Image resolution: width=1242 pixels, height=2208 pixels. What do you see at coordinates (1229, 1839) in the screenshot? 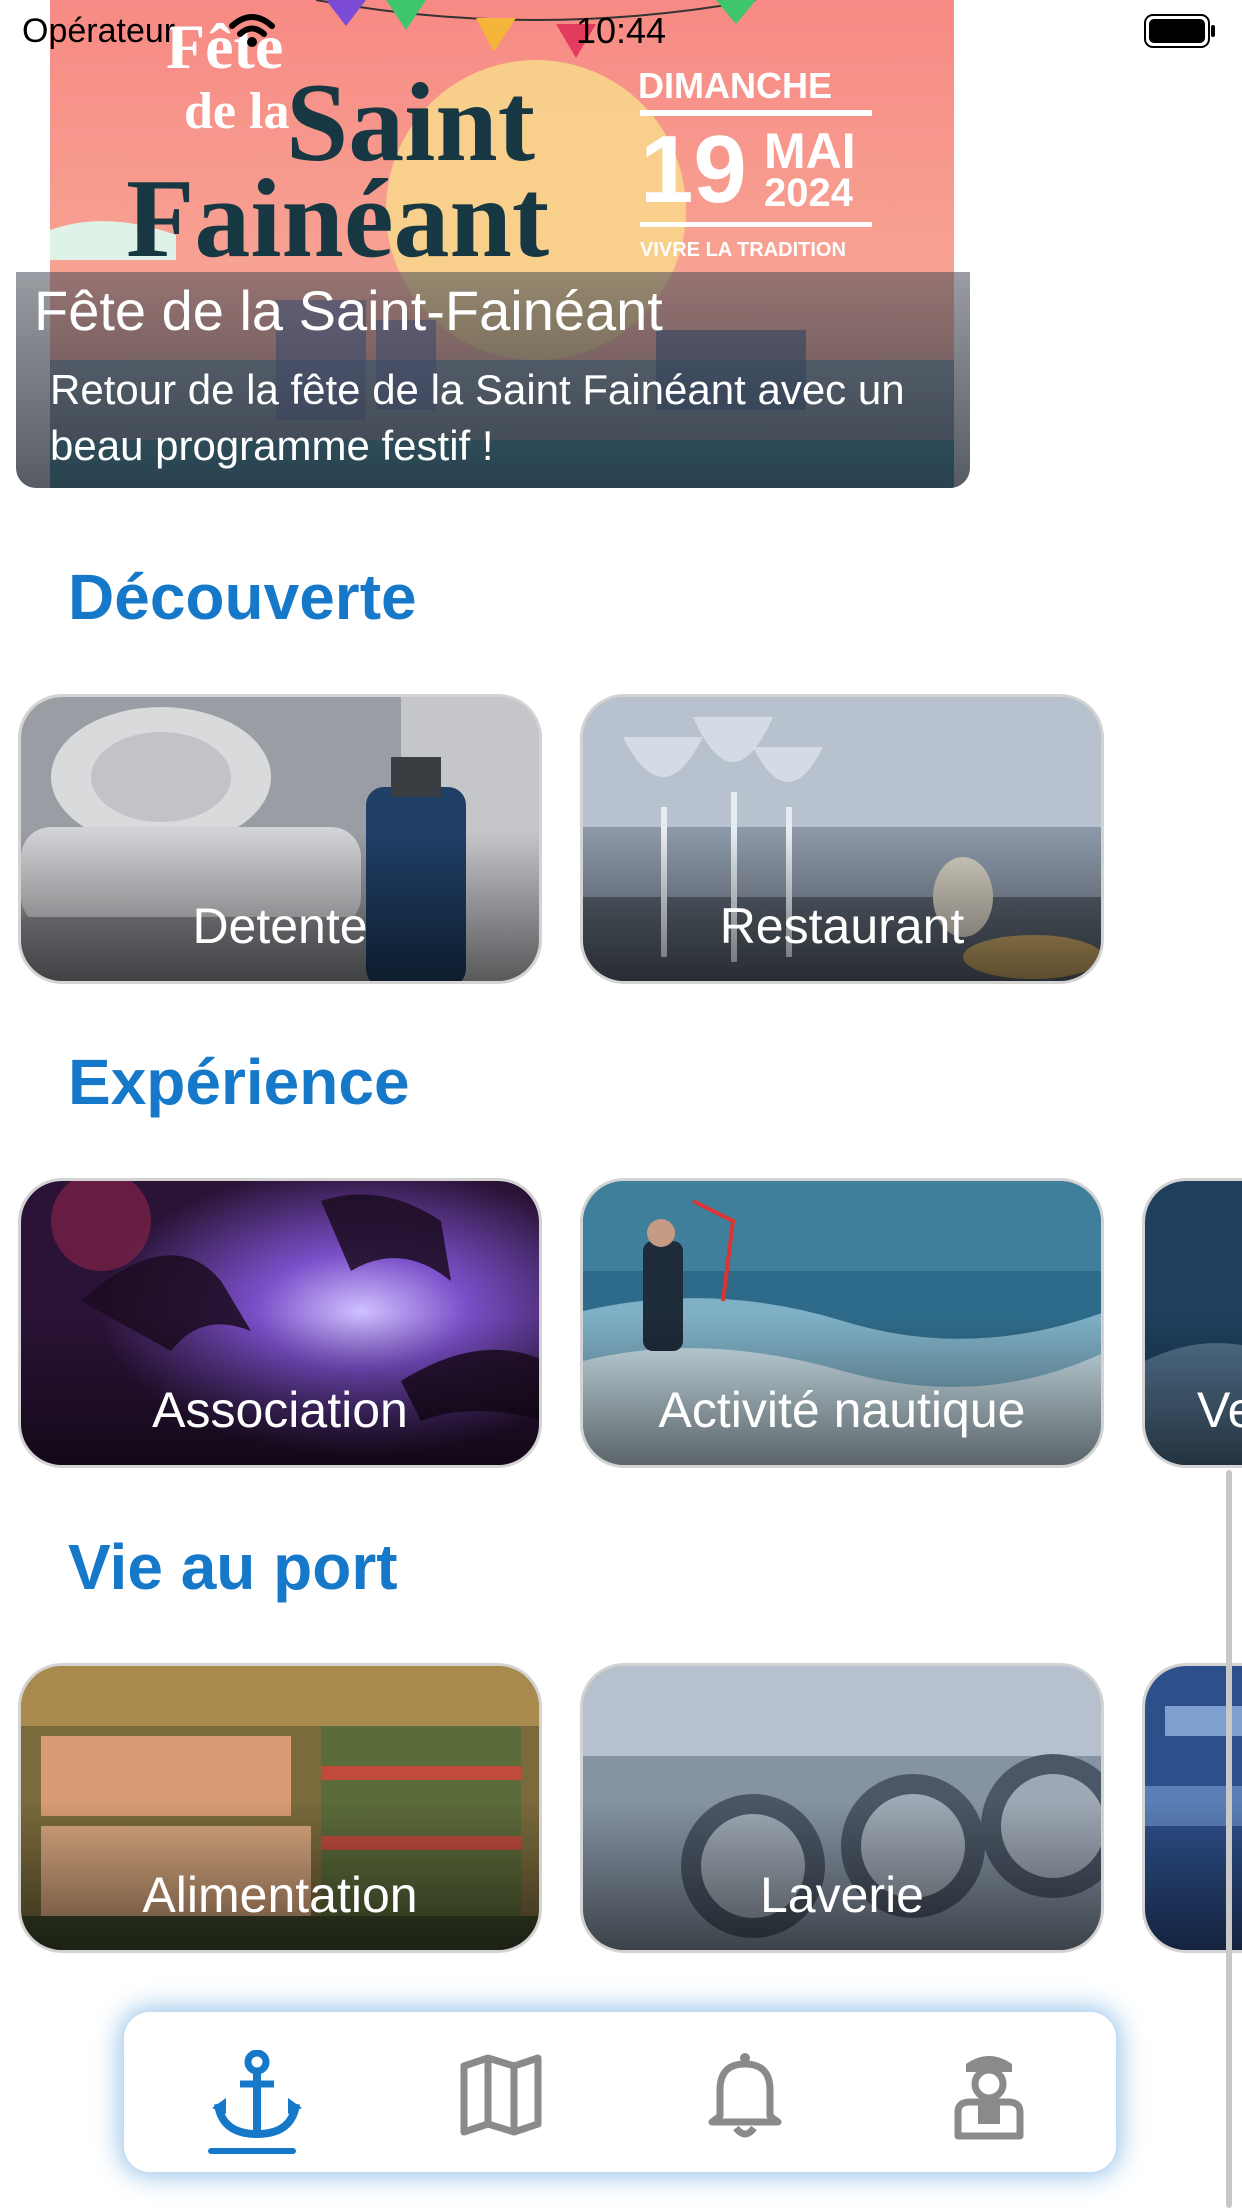
I see `scroll-indicator` at bounding box center [1229, 1839].